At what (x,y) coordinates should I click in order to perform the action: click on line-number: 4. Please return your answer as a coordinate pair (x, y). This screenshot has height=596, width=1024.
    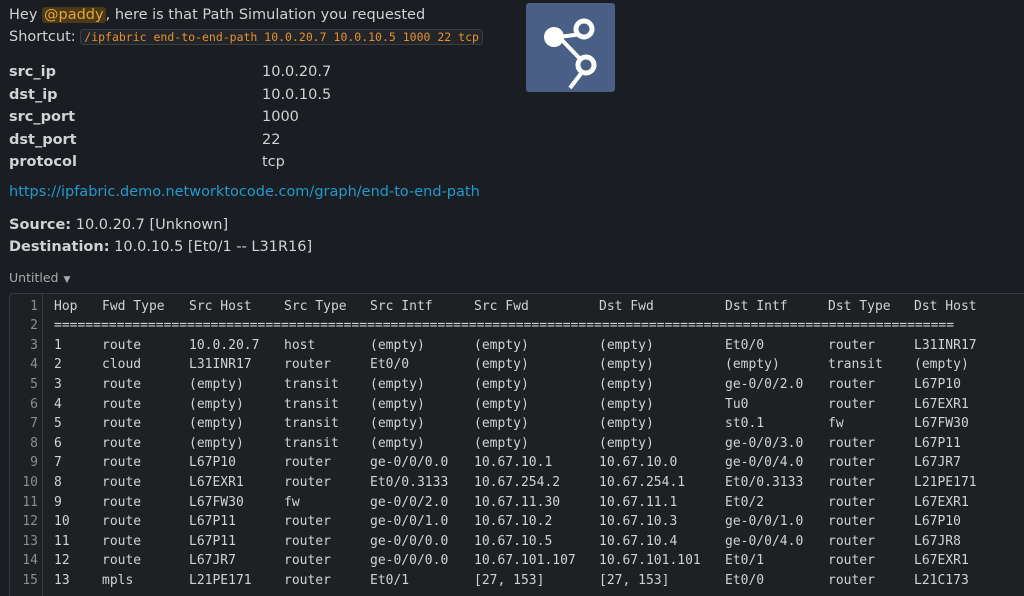
    Looking at the image, I should click on (34, 365).